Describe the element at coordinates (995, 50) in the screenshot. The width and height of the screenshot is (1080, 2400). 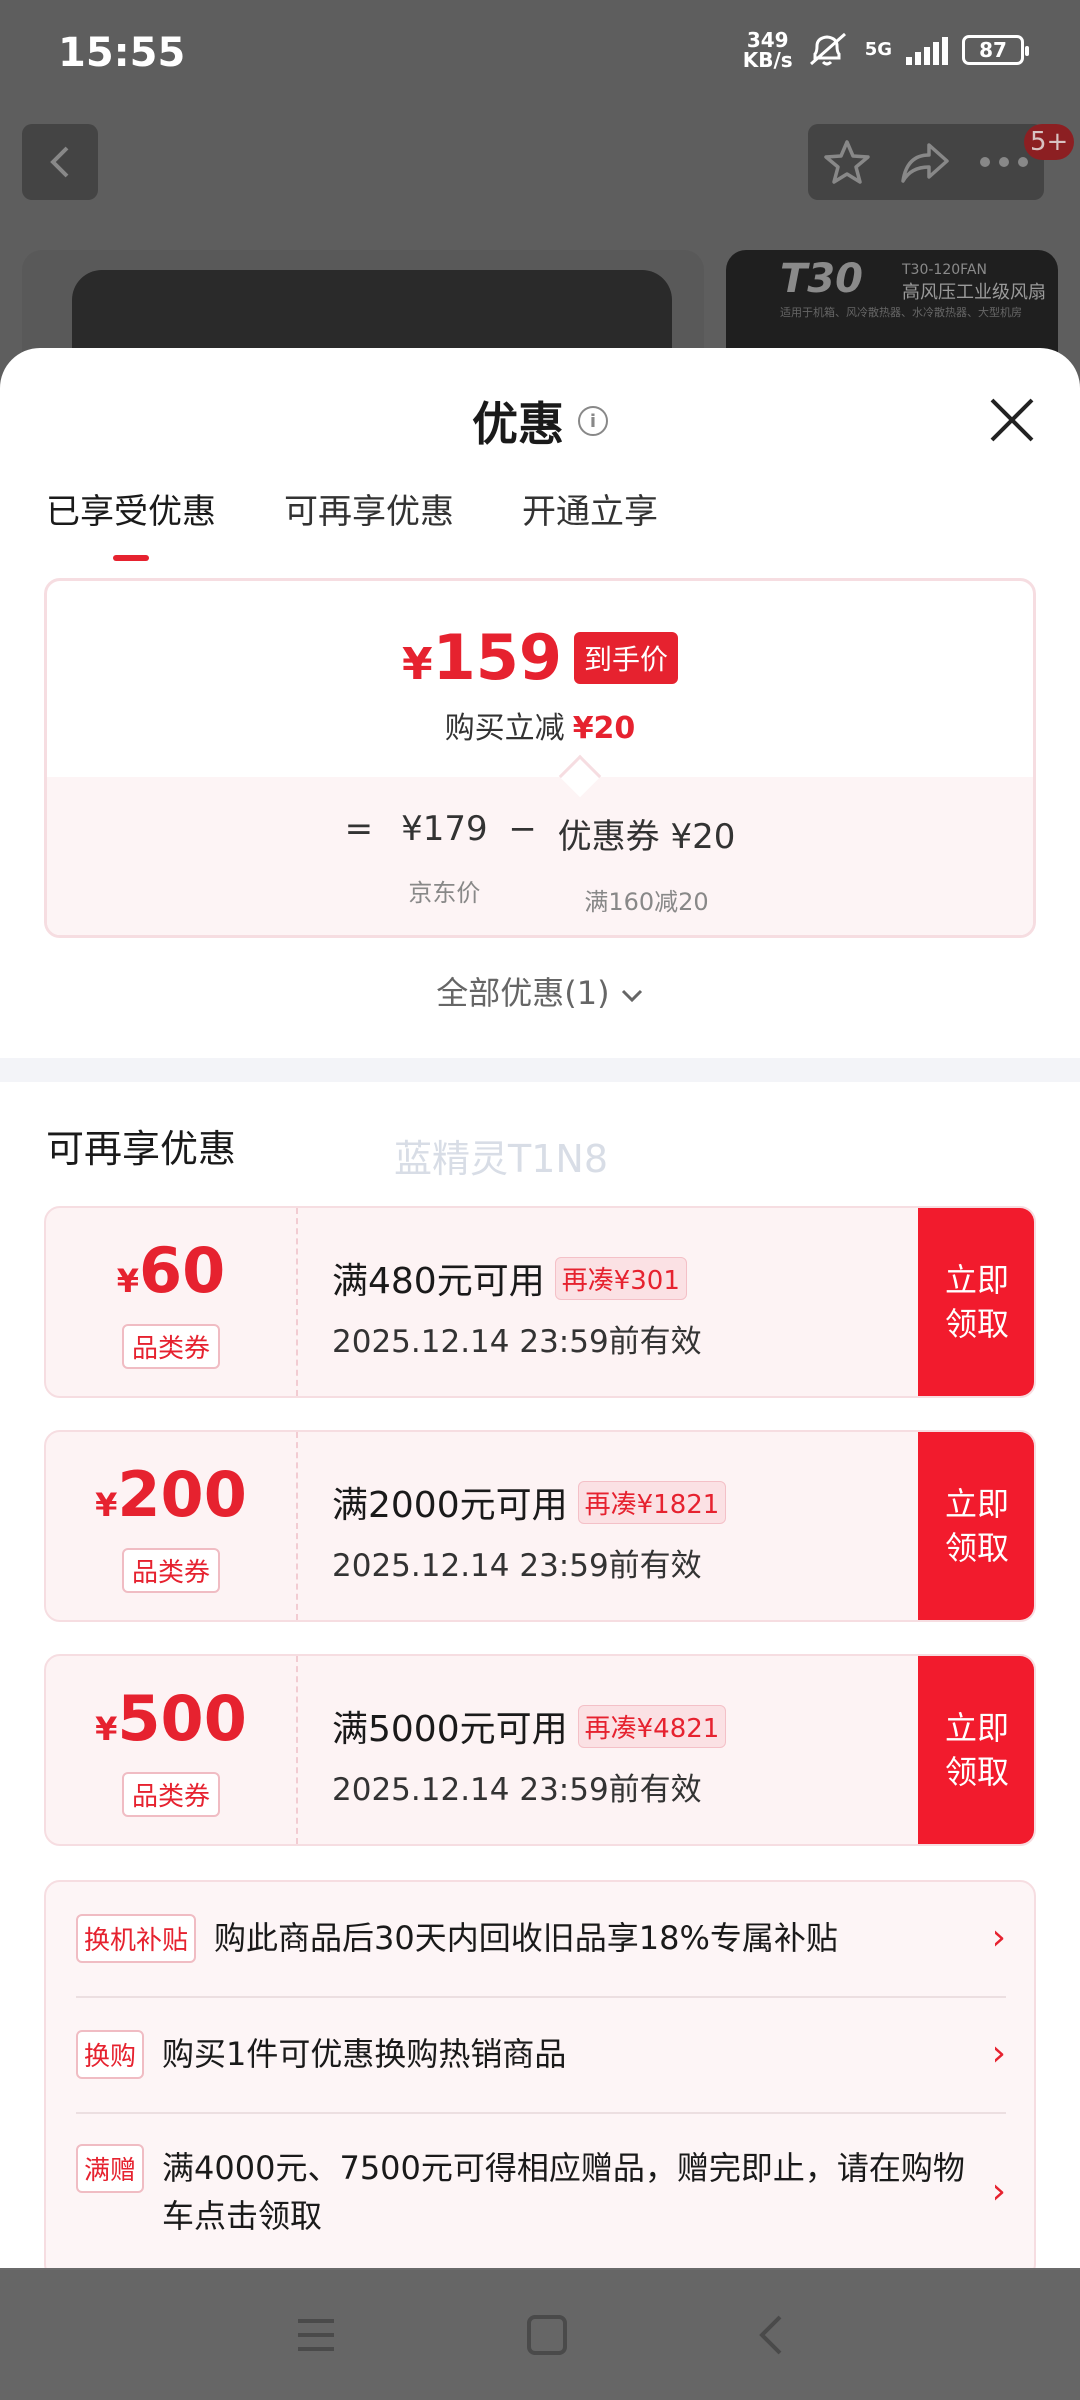
I see `battery-icon: 87` at that location.